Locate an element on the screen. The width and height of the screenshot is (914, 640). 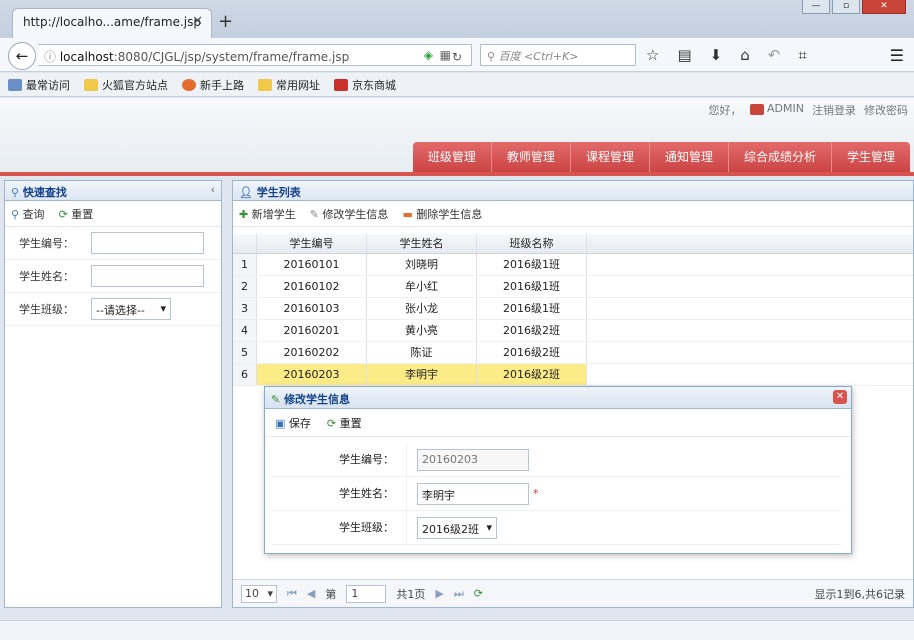
main-nav: 班级管理 教师管理 课程管理 通知管理 综合成绩分析 学生管理 is located at coordinates (661, 157).